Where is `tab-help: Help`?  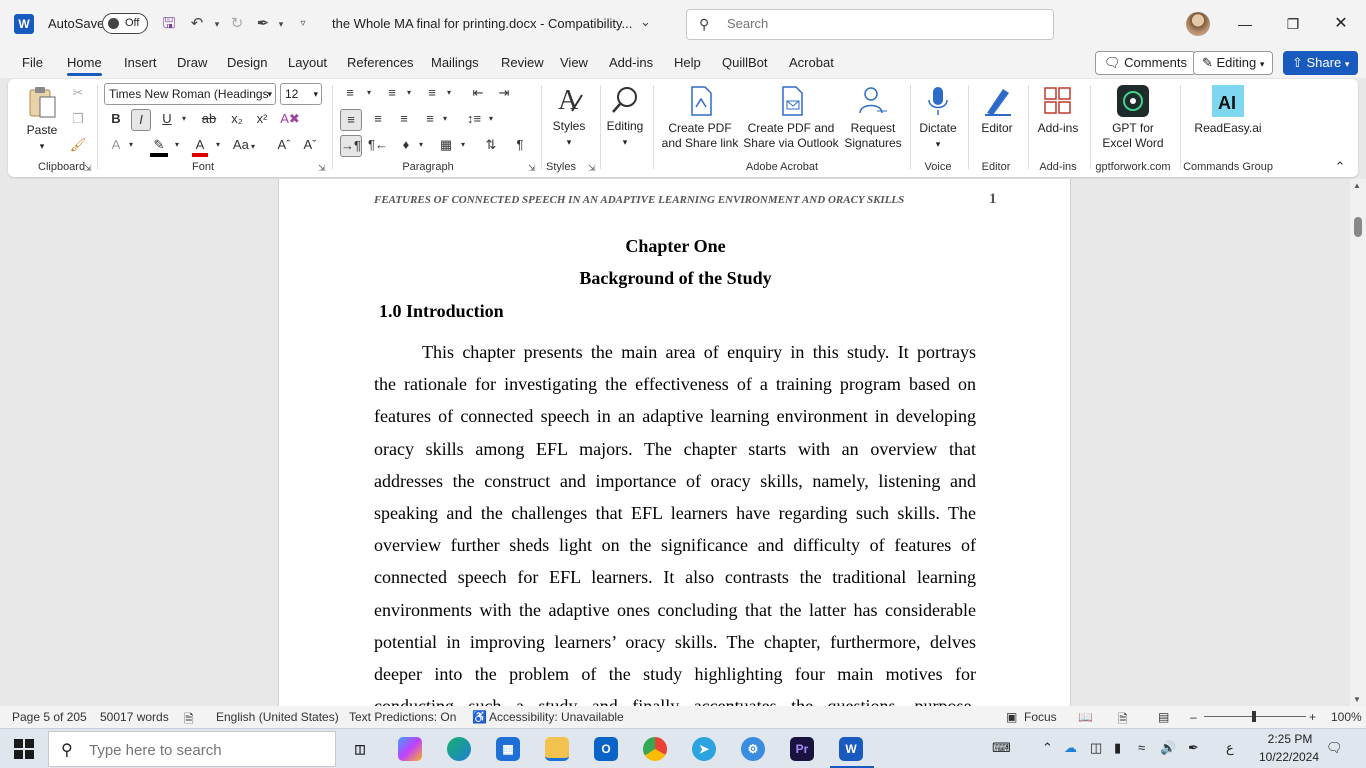
tab-help: Help is located at coordinates (687, 62).